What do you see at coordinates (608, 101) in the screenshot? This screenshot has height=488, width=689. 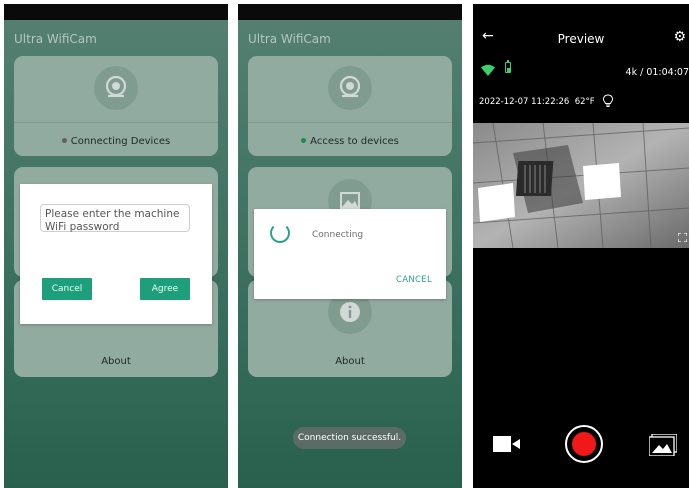 I see `bulb-icon` at bounding box center [608, 101].